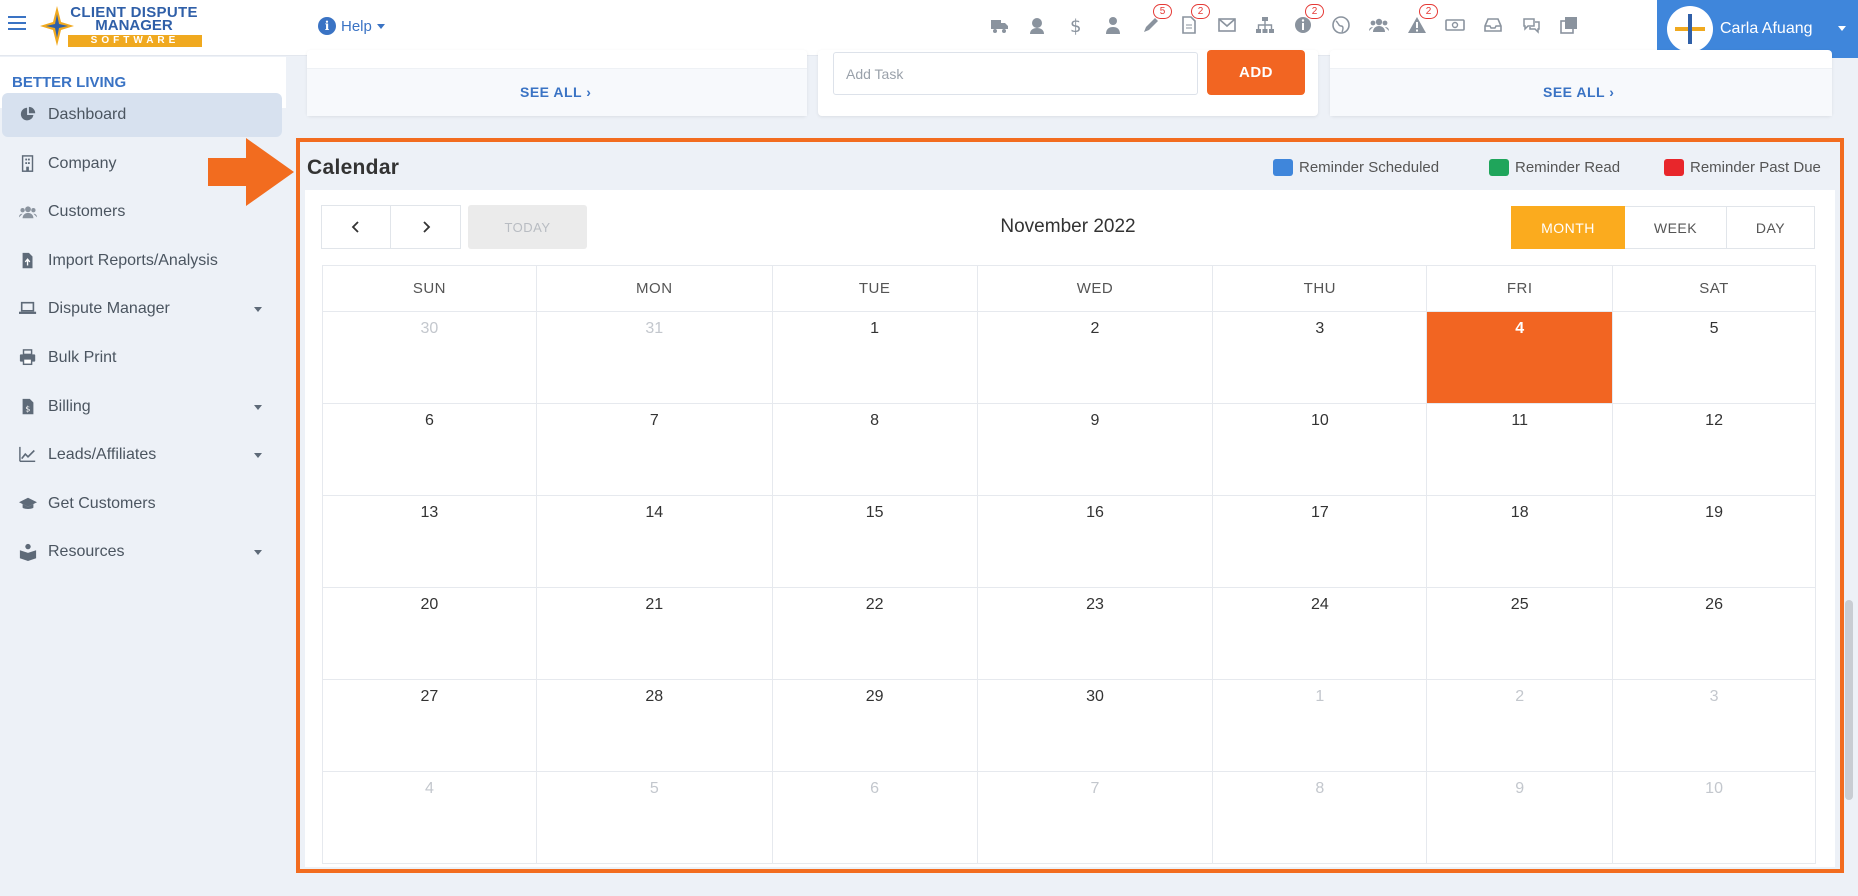 The height and width of the screenshot is (896, 1858). I want to click on top-icon-truck, so click(999, 25).